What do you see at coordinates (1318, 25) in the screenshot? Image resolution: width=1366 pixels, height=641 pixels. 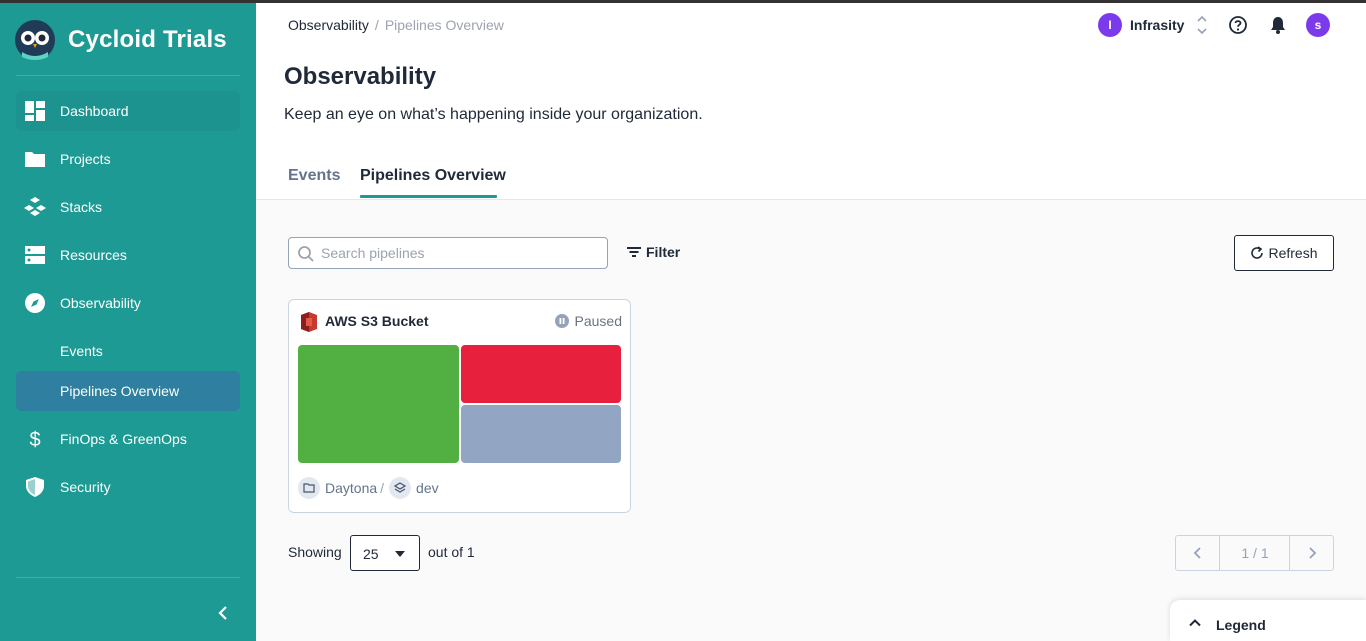 I see `user-avatar: s` at bounding box center [1318, 25].